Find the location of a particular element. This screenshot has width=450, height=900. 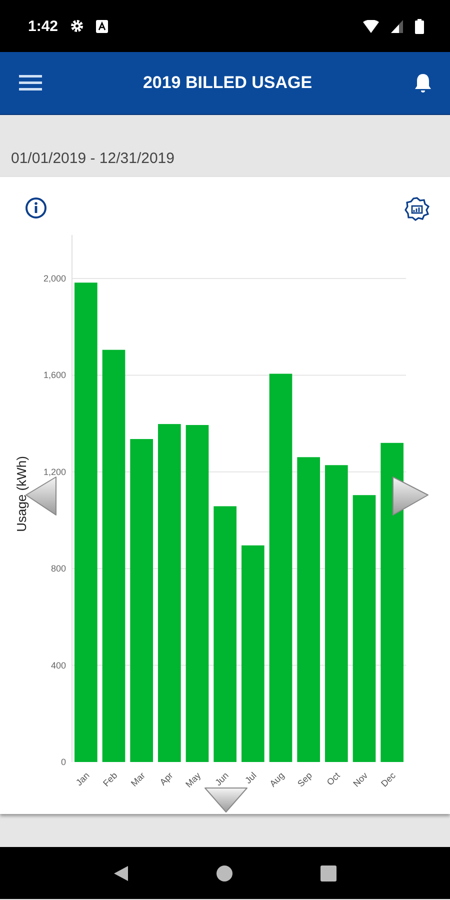

expand-arrow-button is located at coordinates (226, 800).